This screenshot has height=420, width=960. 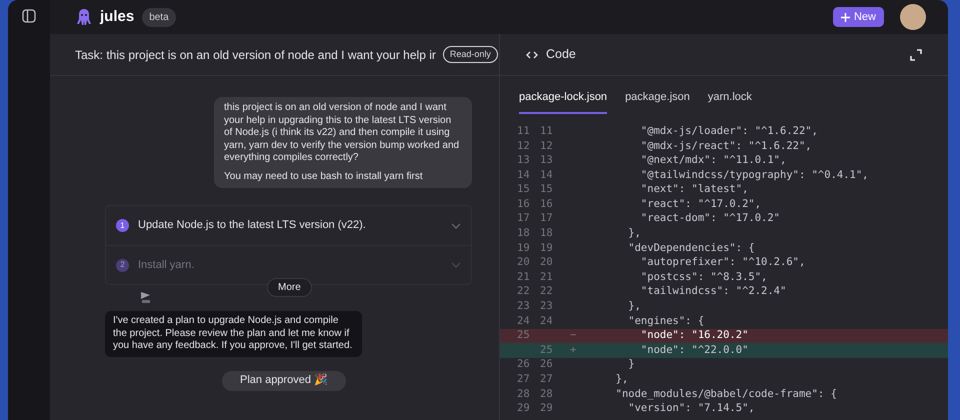 I want to click on plan-step: Update Node.js to the latest LTS version (v22)., so click(x=290, y=225).